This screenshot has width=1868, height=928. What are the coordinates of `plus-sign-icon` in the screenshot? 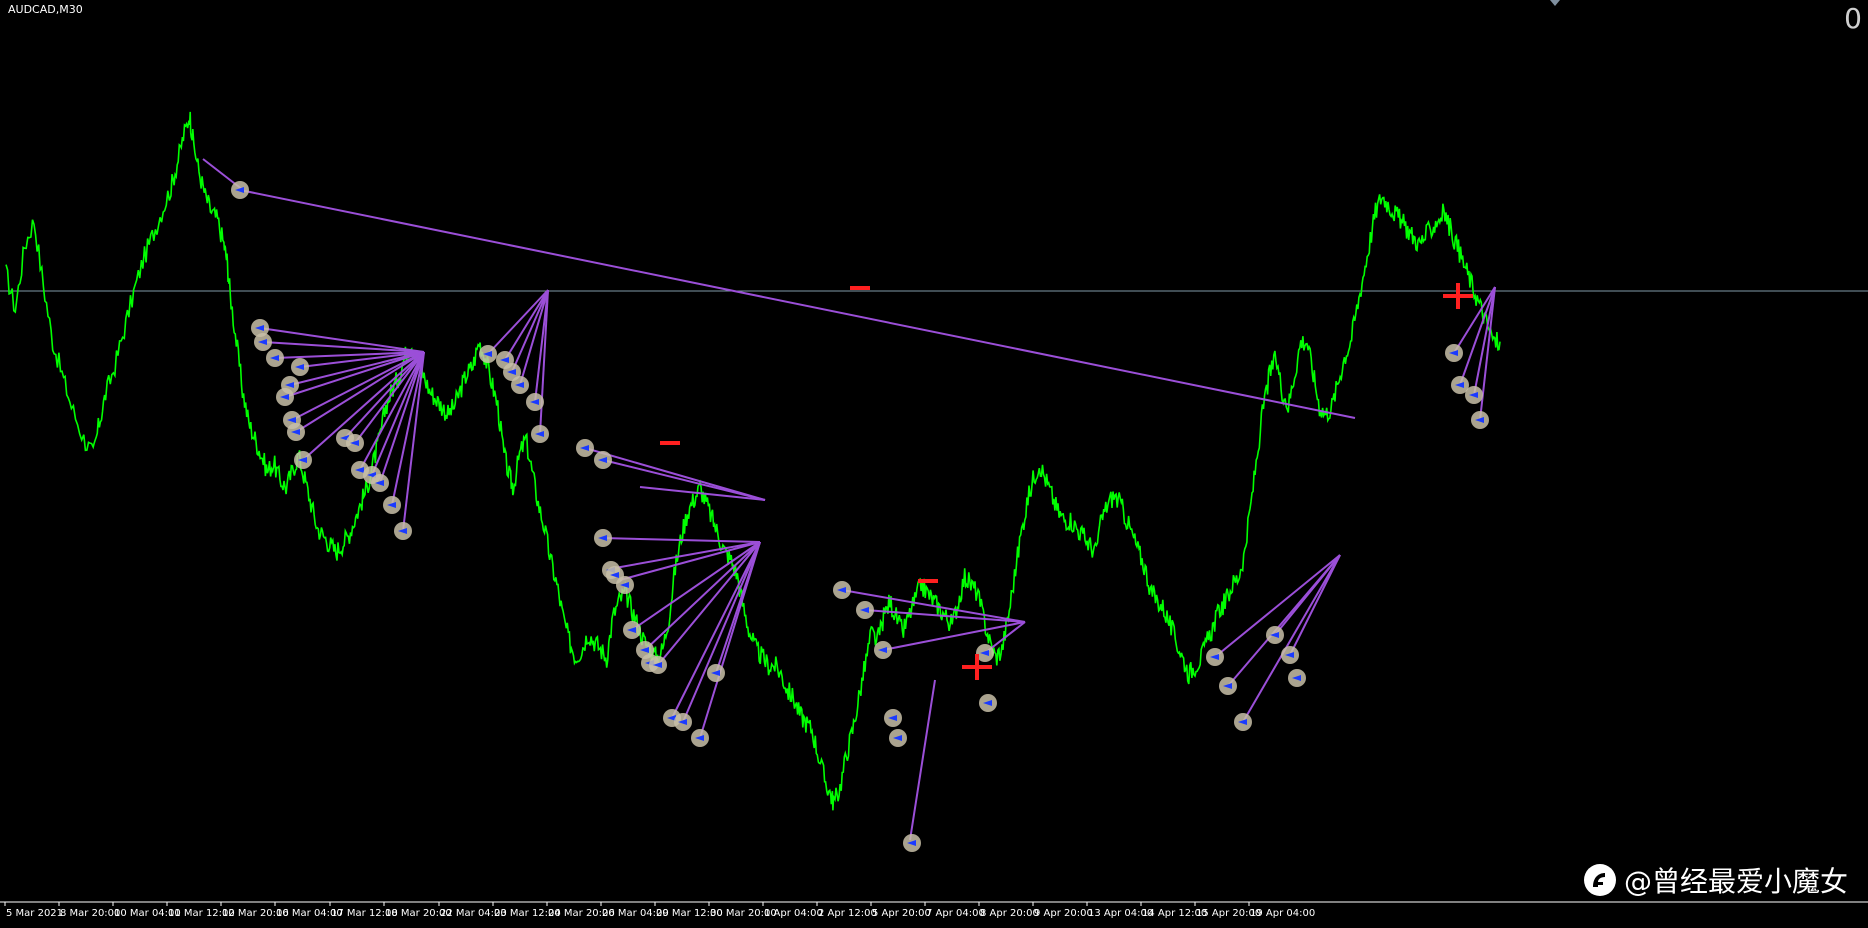 It's located at (1458, 296).